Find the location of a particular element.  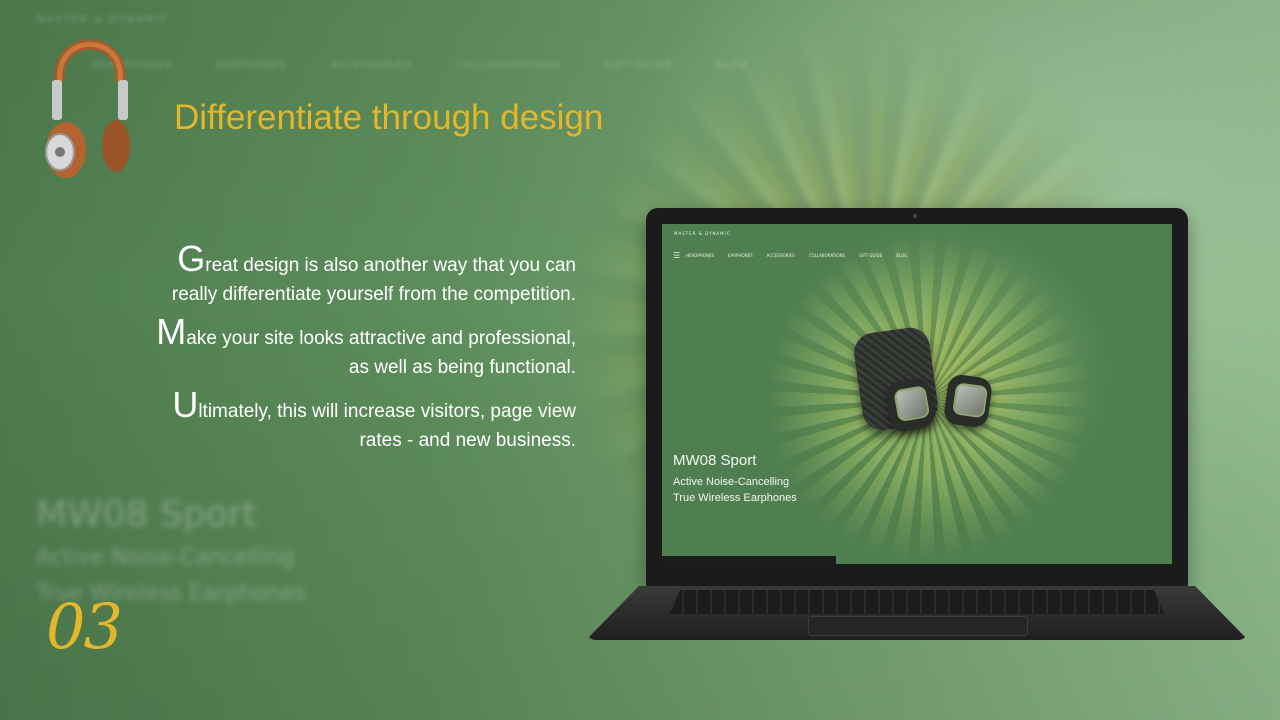

screen-product-title: MW08 Sport is located at coordinates (715, 460).